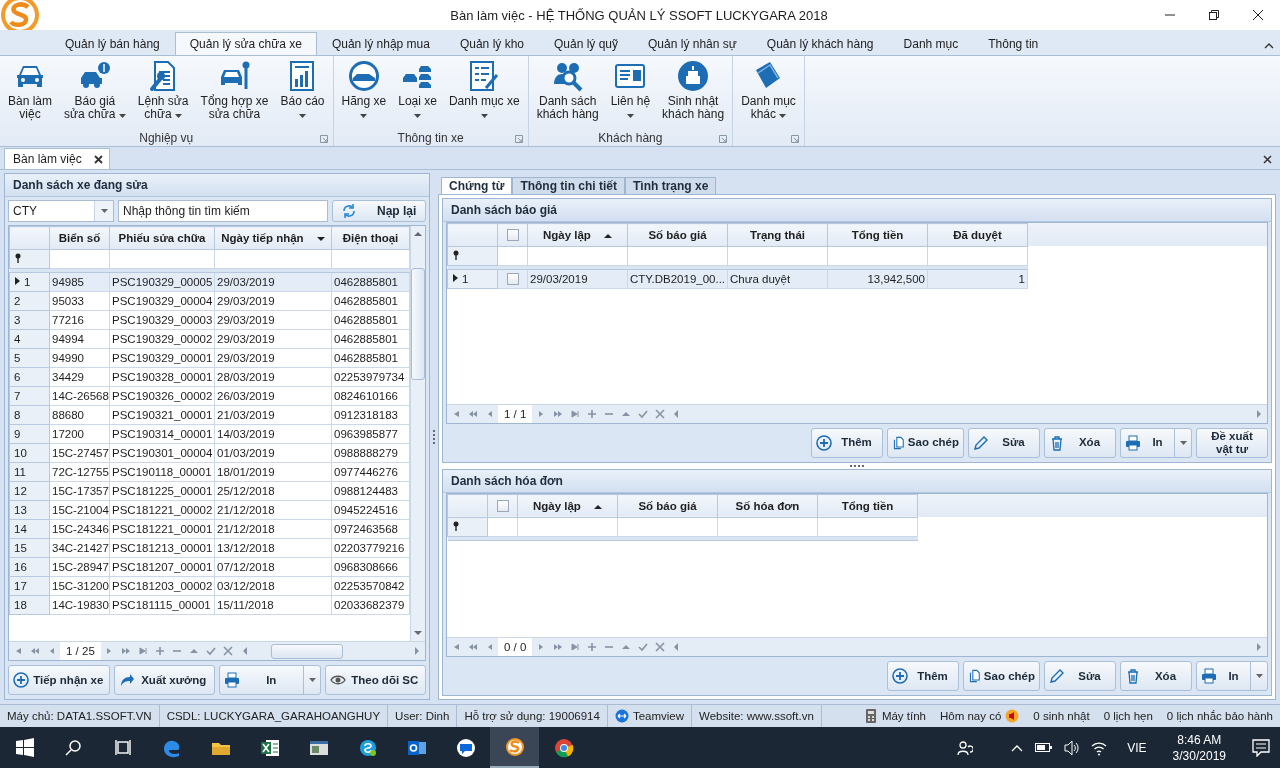 This screenshot has height=768, width=1280. I want to click on column-header: Ngày lập, so click(577, 235).